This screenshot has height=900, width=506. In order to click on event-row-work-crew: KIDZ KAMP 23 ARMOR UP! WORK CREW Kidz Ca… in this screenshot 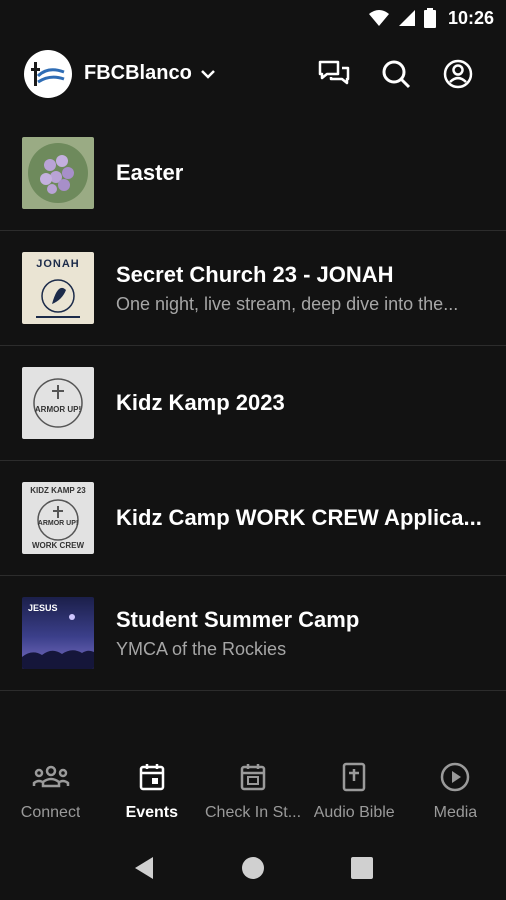, I will do `click(253, 518)`.